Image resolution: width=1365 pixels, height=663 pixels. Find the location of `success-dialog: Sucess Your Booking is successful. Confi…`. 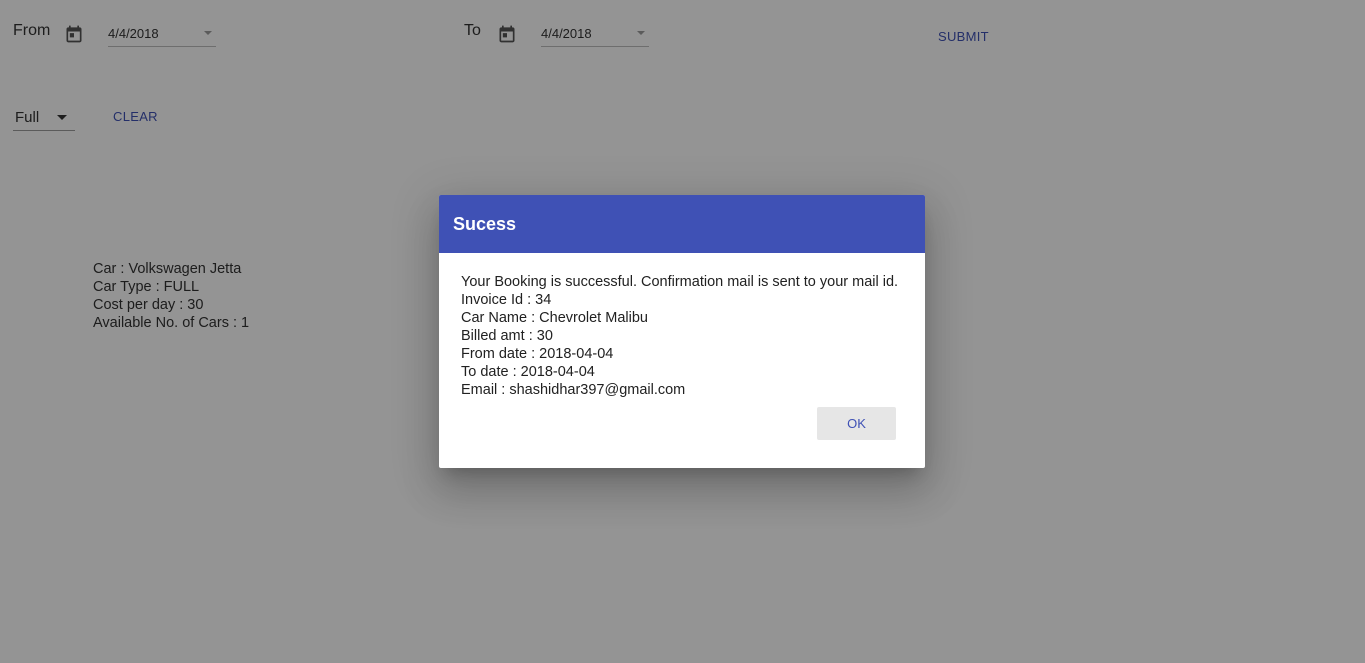

success-dialog: Sucess Your Booking is successful. Confi… is located at coordinates (682, 331).